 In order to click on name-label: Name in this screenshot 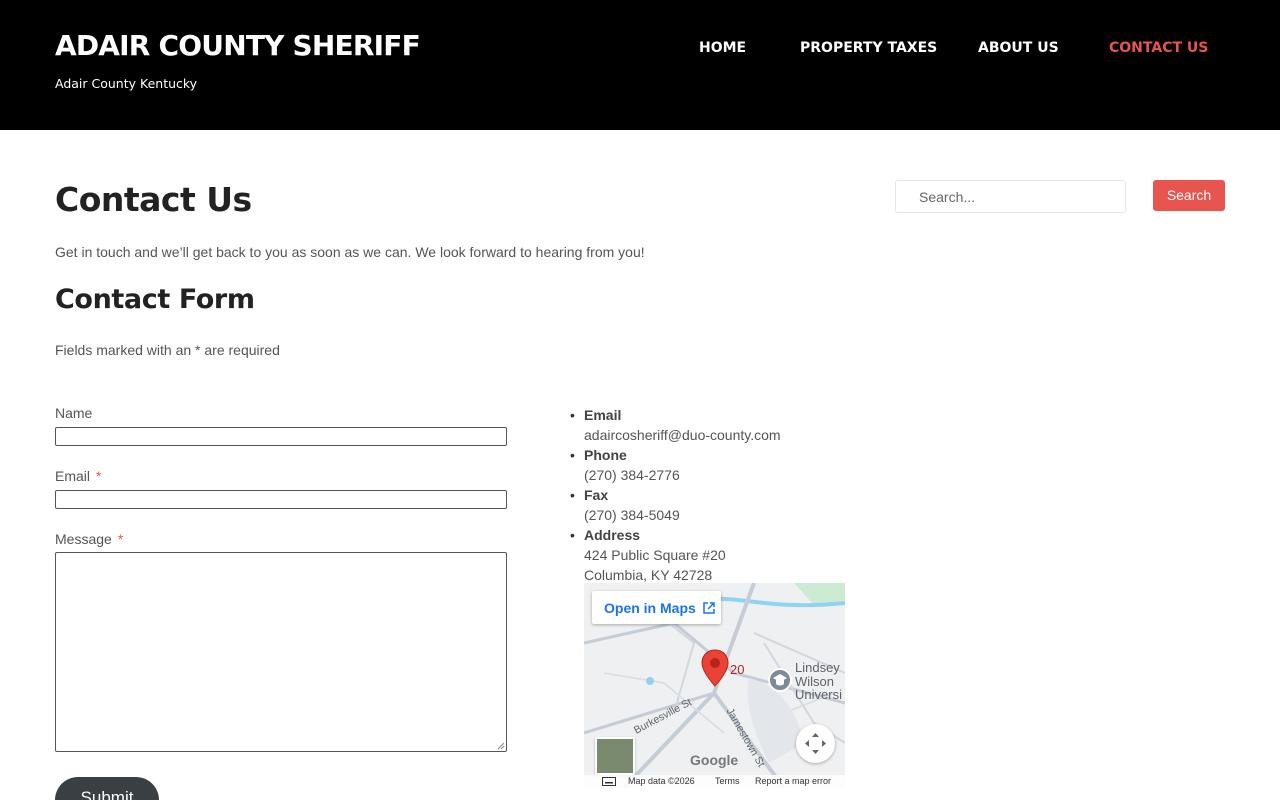, I will do `click(73, 413)`.